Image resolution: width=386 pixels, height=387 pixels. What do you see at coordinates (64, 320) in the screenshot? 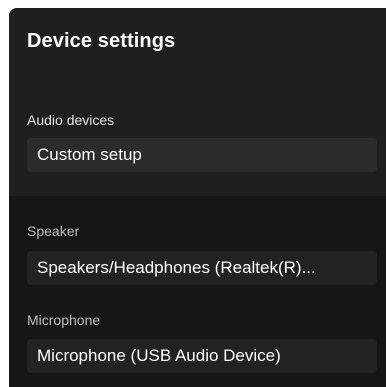
I see `microphone-label: Microphone` at bounding box center [64, 320].